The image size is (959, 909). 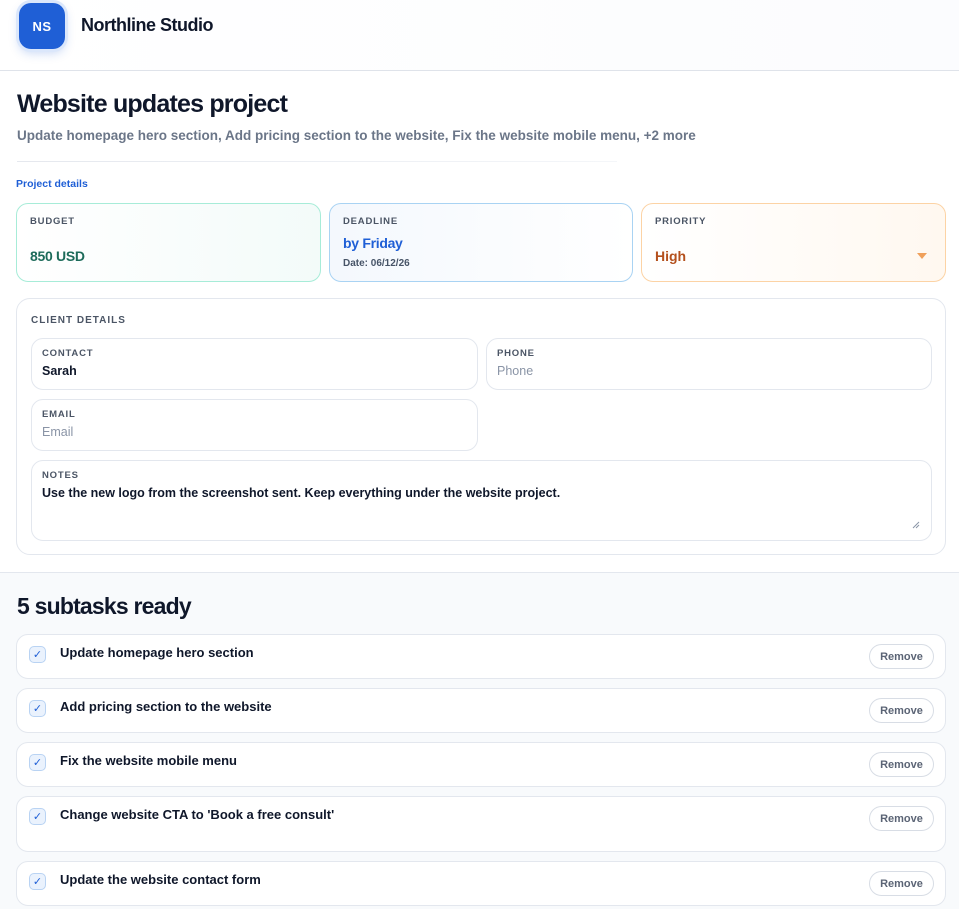 I want to click on deadline-date: Date: 06/12/26, so click(x=376, y=263).